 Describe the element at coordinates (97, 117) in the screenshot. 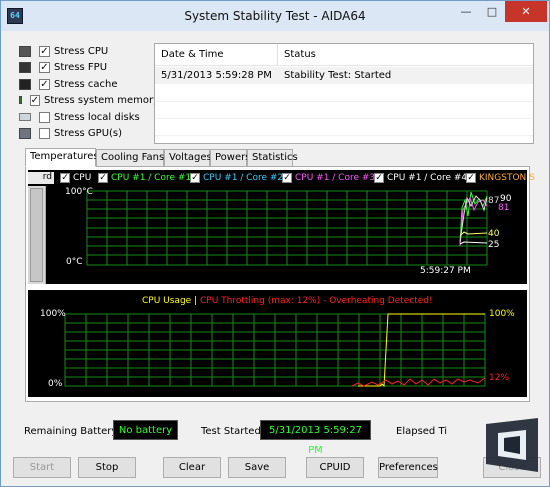

I see `stress-disks-label: Stress local disks` at that location.